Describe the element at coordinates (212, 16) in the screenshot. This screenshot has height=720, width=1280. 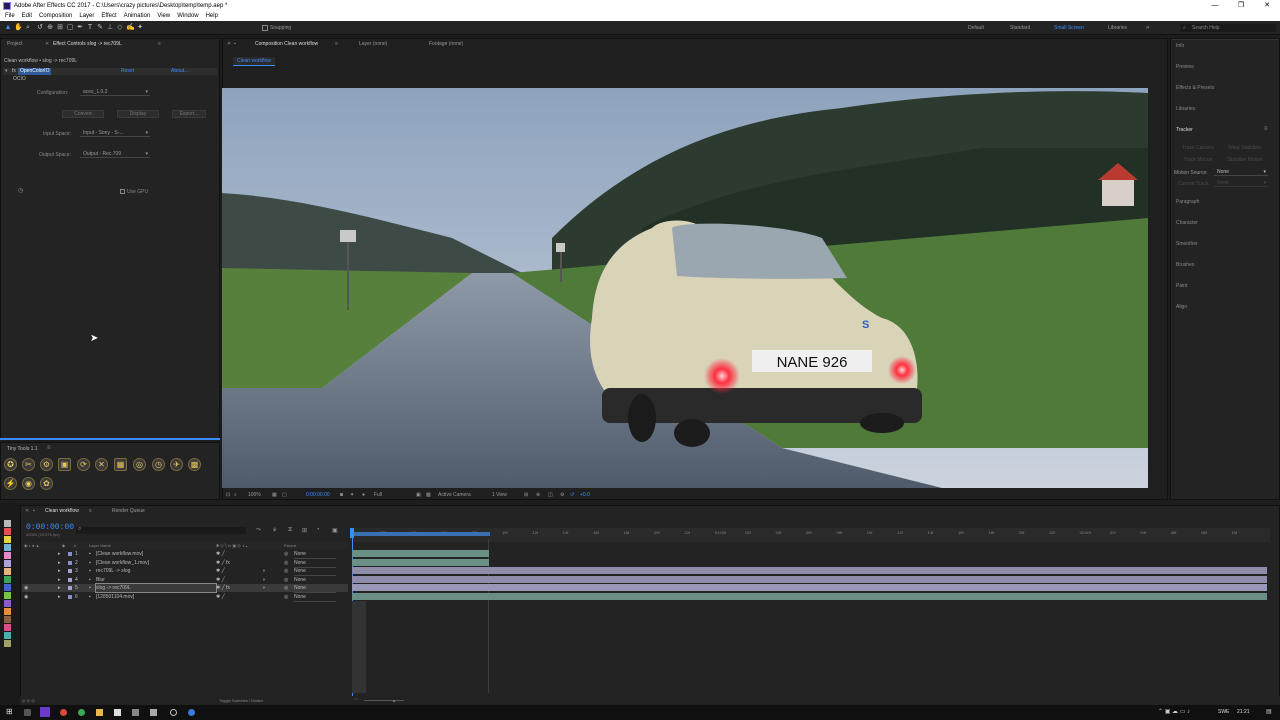
I see `menu-help: Help` at that location.